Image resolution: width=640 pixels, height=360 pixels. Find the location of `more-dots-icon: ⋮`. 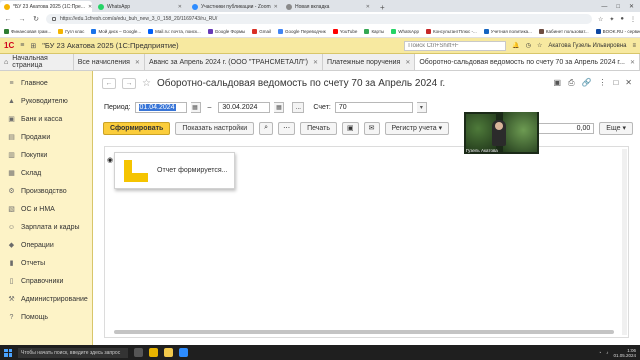

more-dots-icon: ⋮ is located at coordinates (602, 83).